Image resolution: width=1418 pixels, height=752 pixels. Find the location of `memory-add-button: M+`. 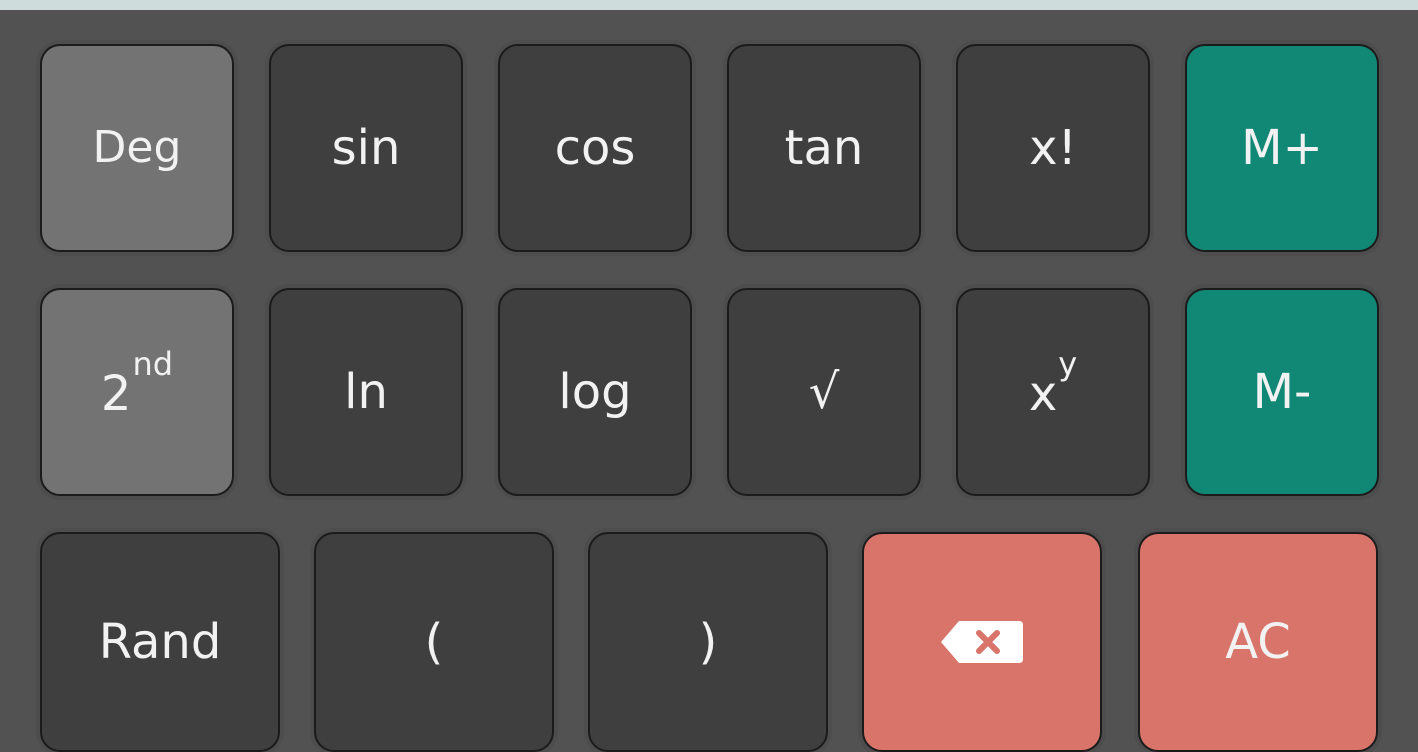

memory-add-button: M+ is located at coordinates (1282, 148).